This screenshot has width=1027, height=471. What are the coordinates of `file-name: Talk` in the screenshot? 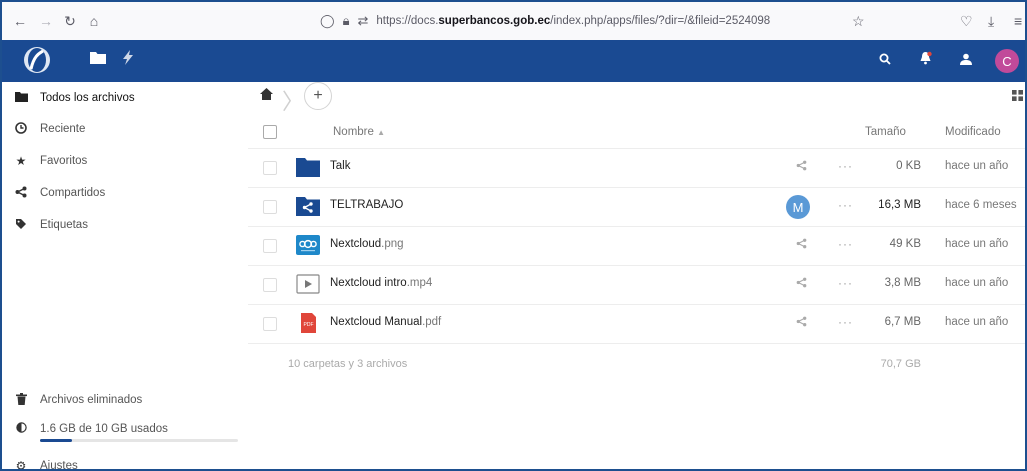 It's located at (340, 166).